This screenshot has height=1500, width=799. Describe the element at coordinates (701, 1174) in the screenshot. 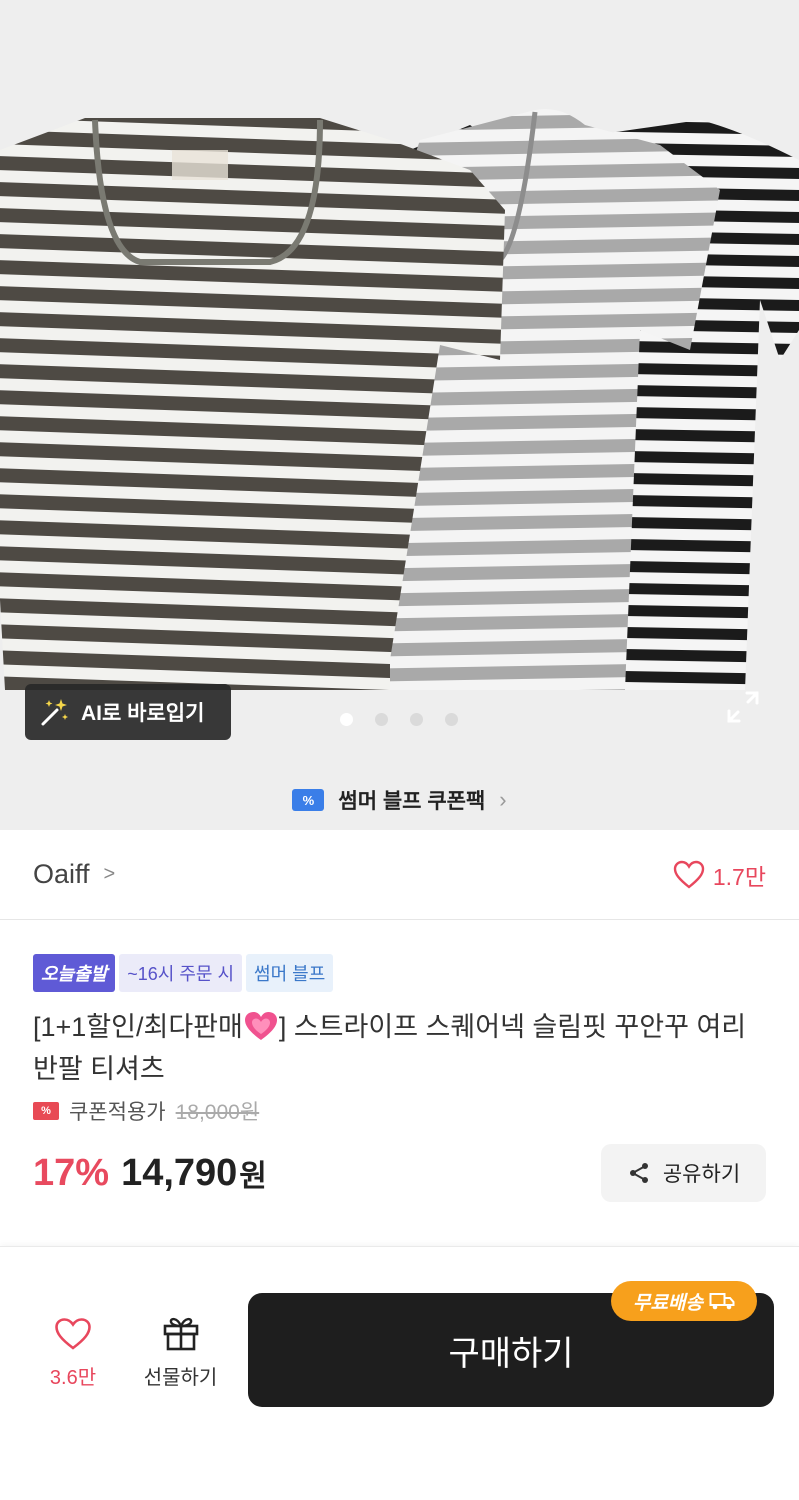

I see `share-label: 공유하기` at that location.